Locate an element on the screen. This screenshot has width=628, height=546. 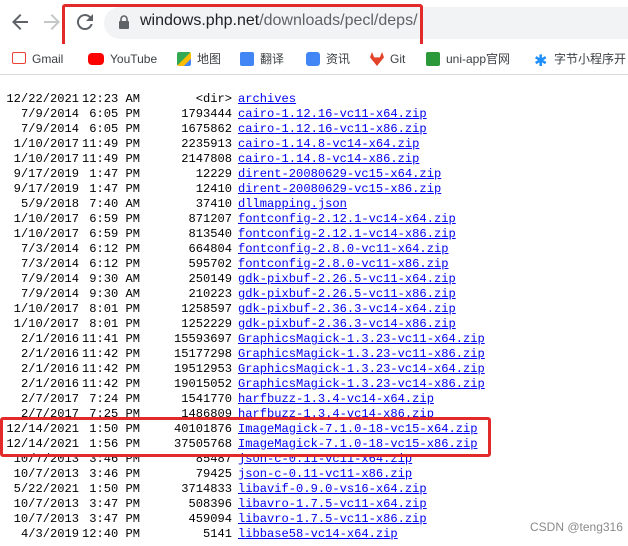
listing-time: 9:30 AM is located at coordinates (114, 294).